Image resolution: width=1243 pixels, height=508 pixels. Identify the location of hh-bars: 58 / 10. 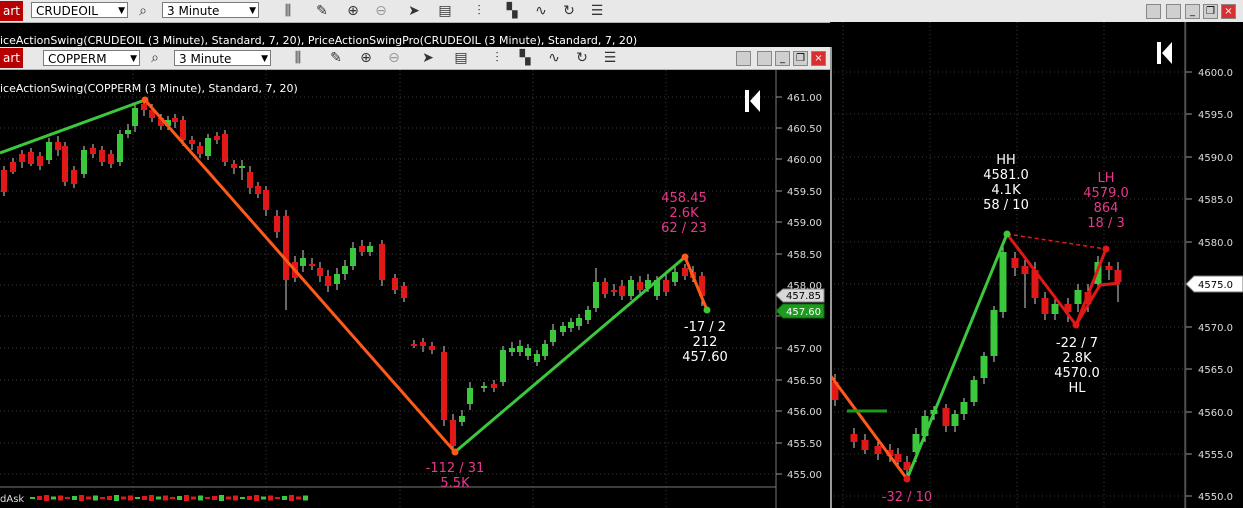
(1006, 205).